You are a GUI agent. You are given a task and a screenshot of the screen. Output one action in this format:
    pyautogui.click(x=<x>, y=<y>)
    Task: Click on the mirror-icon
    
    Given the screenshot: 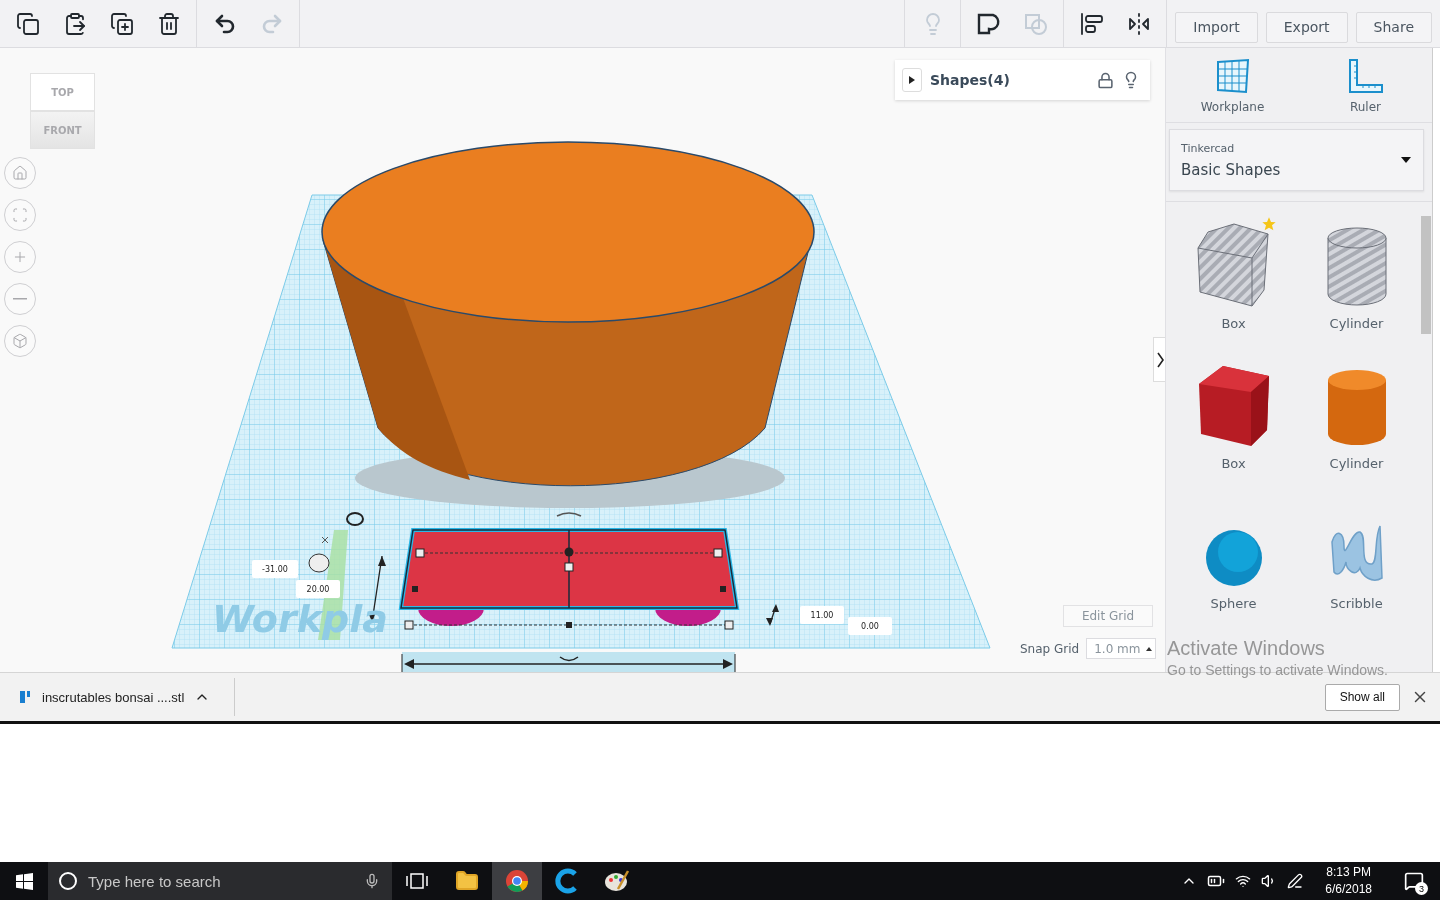 What is the action you would take?
    pyautogui.click(x=1138, y=23)
    